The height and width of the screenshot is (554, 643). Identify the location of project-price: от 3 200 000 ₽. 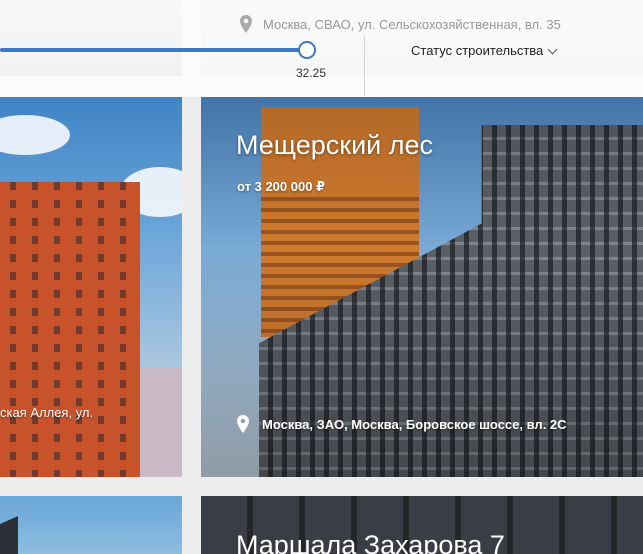
(281, 186).